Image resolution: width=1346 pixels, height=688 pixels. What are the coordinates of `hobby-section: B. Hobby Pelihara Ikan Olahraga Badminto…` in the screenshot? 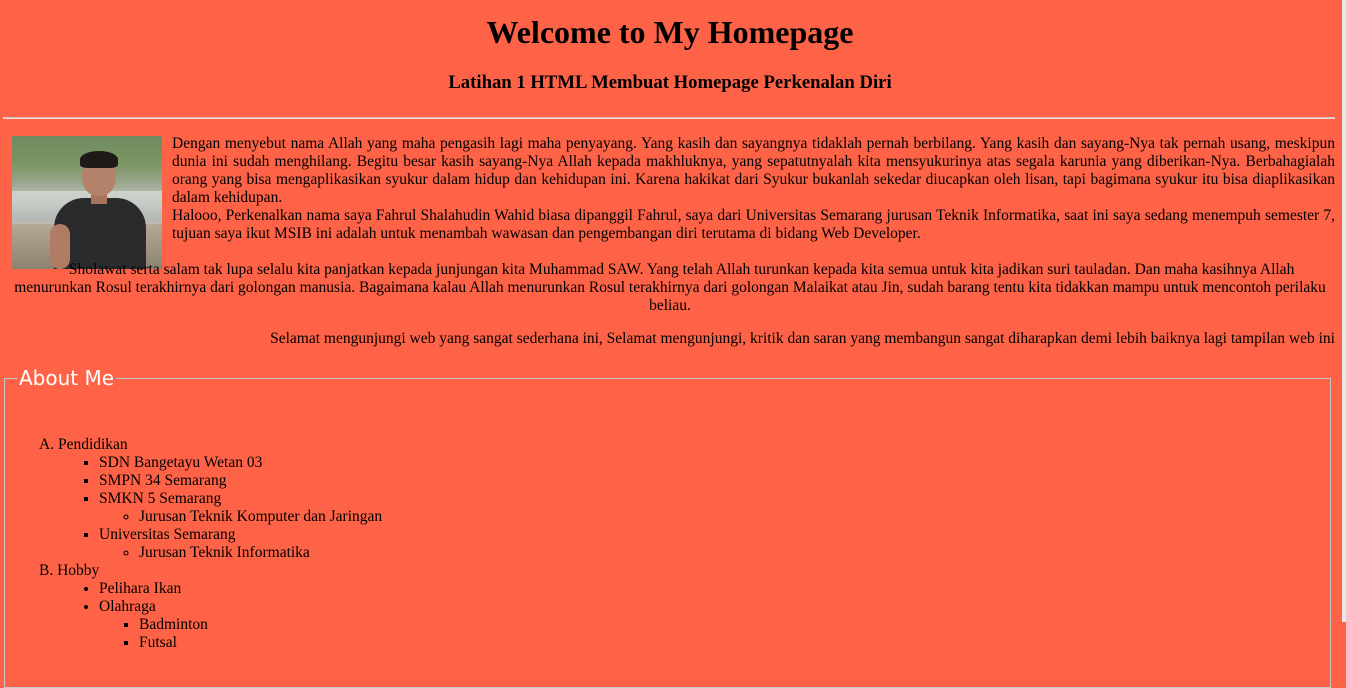 It's located at (210, 607).